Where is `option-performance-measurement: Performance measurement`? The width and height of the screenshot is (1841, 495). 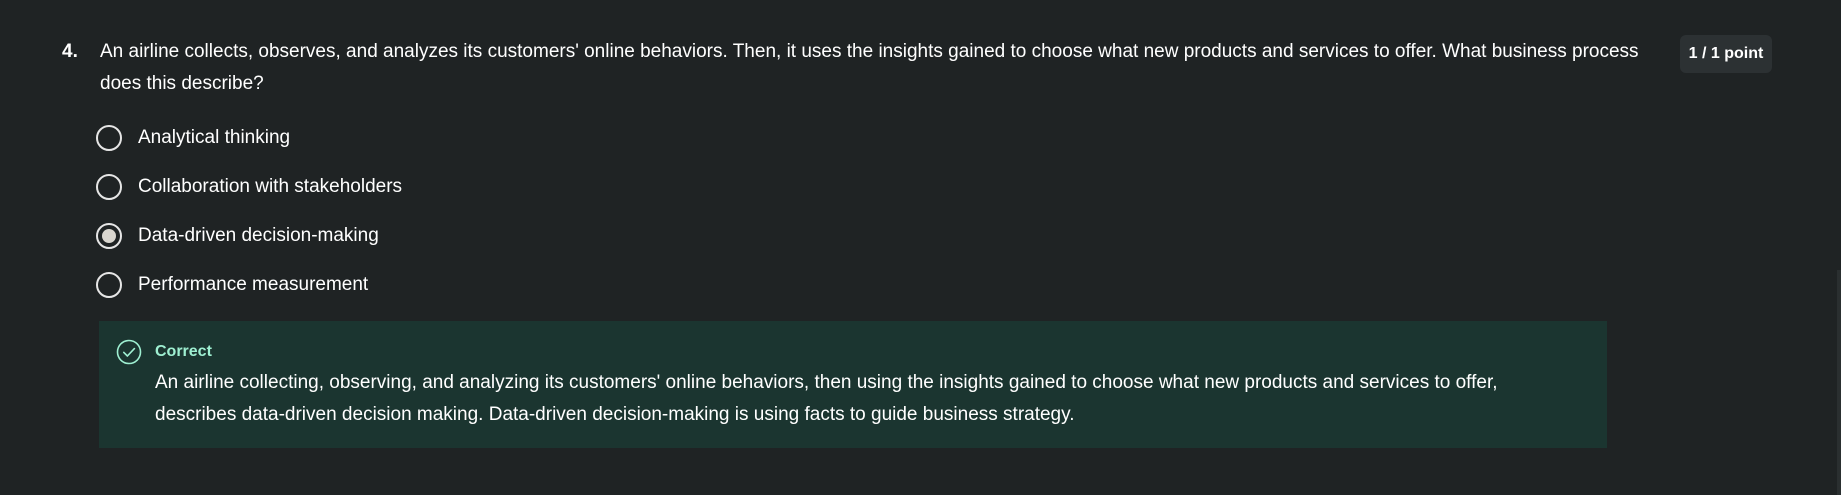
option-performance-measurement: Performance measurement is located at coordinates (396, 285).